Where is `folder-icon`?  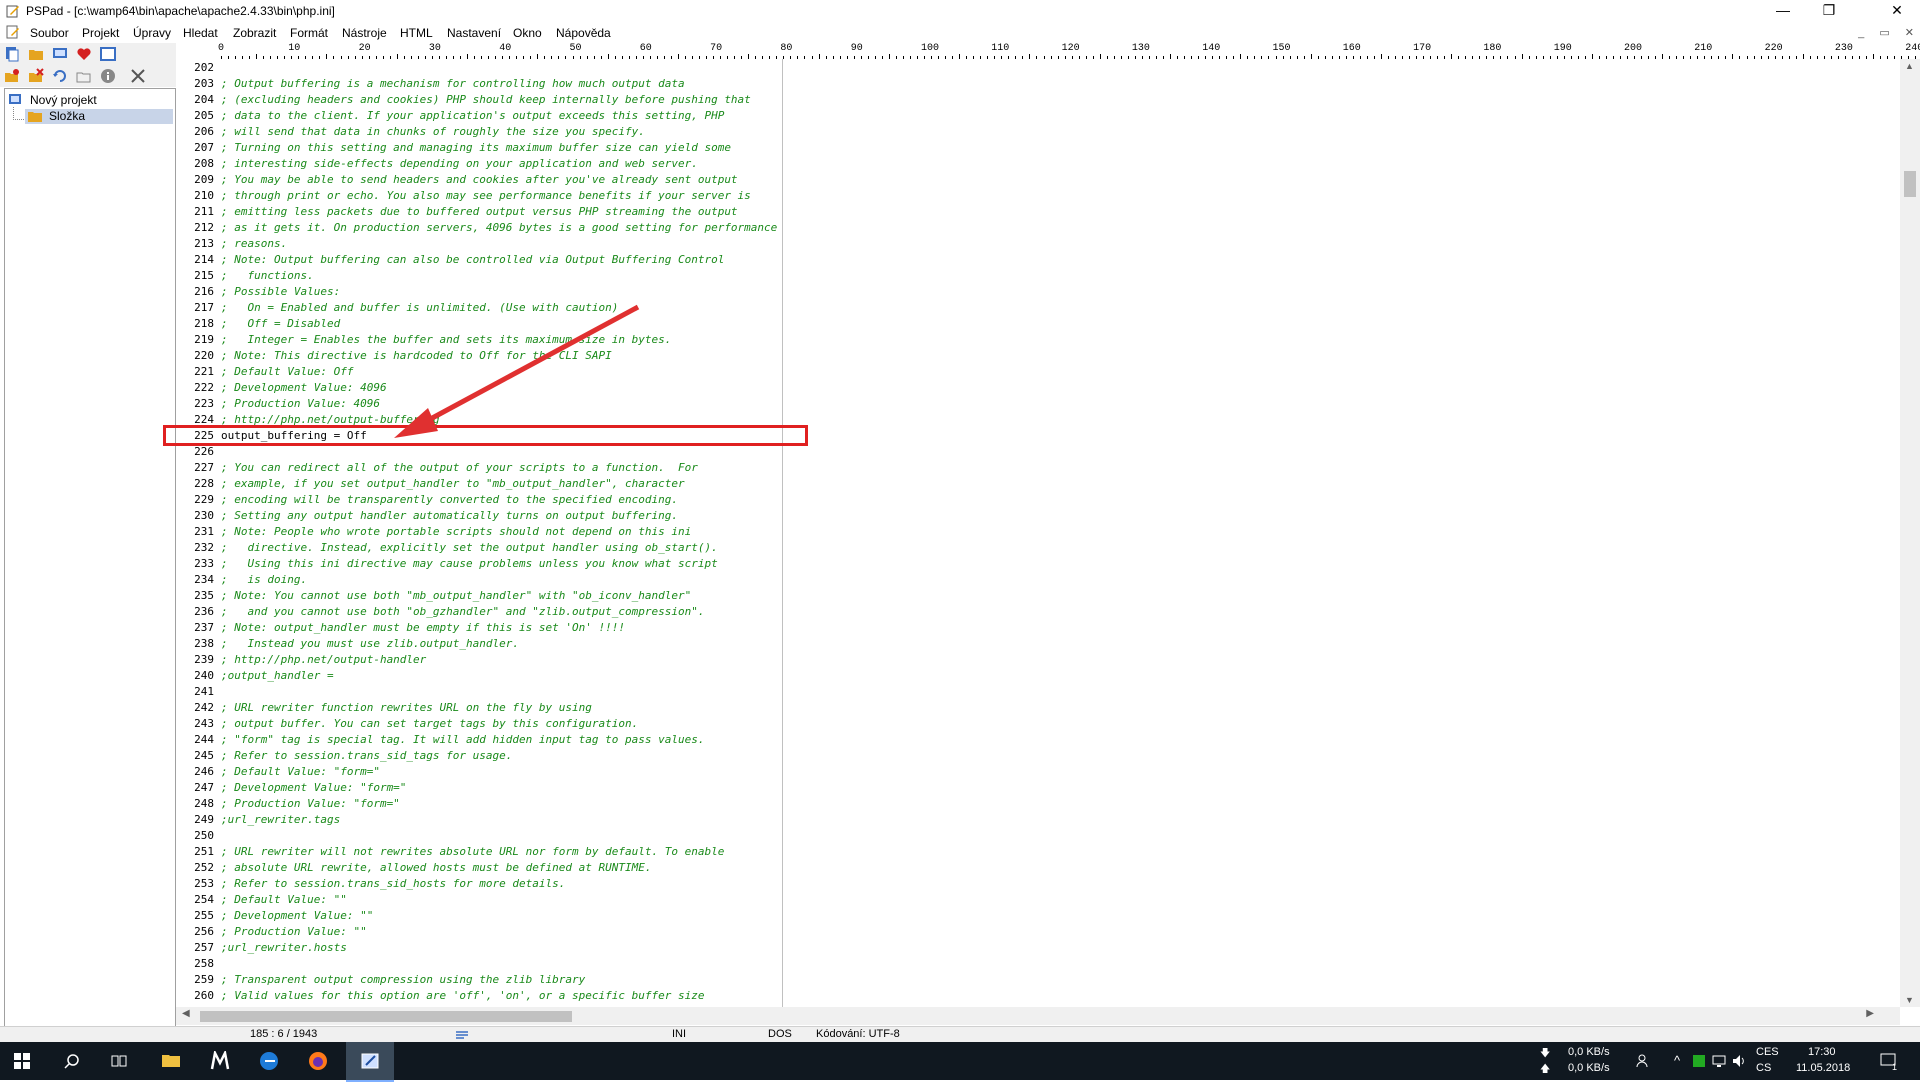
folder-icon is located at coordinates (36, 54).